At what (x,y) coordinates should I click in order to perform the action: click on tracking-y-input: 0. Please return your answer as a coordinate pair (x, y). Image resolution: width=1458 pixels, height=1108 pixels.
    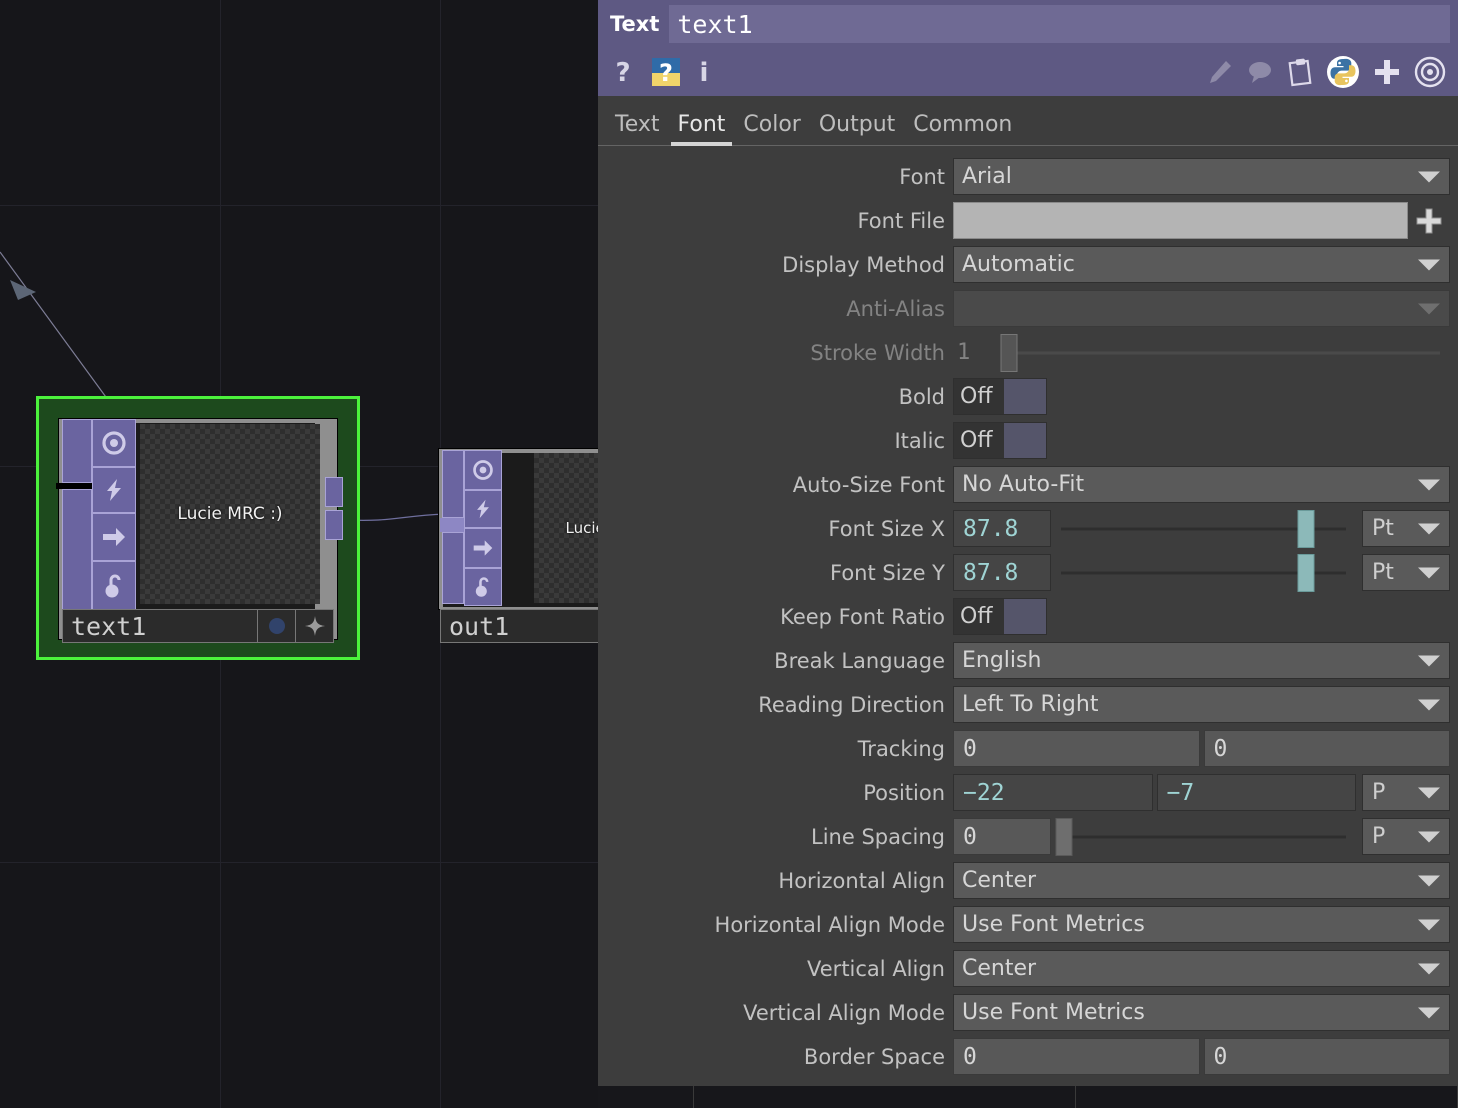
    Looking at the image, I should click on (1326, 748).